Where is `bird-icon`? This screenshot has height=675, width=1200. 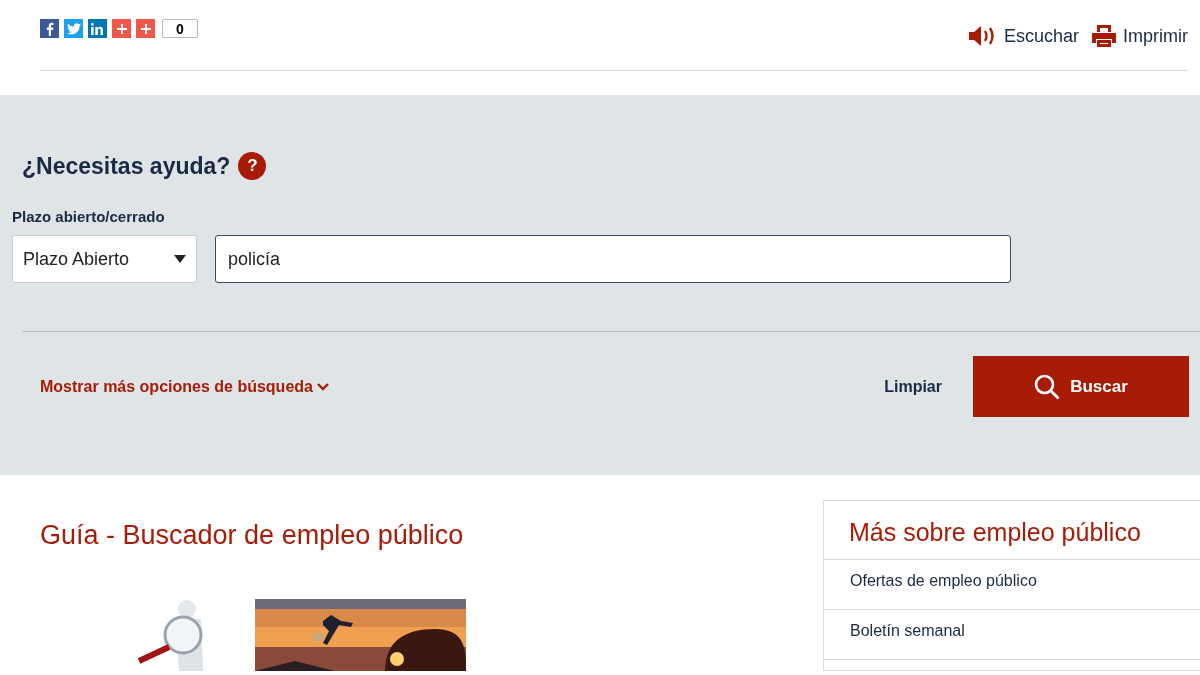 bird-icon is located at coordinates (73, 28).